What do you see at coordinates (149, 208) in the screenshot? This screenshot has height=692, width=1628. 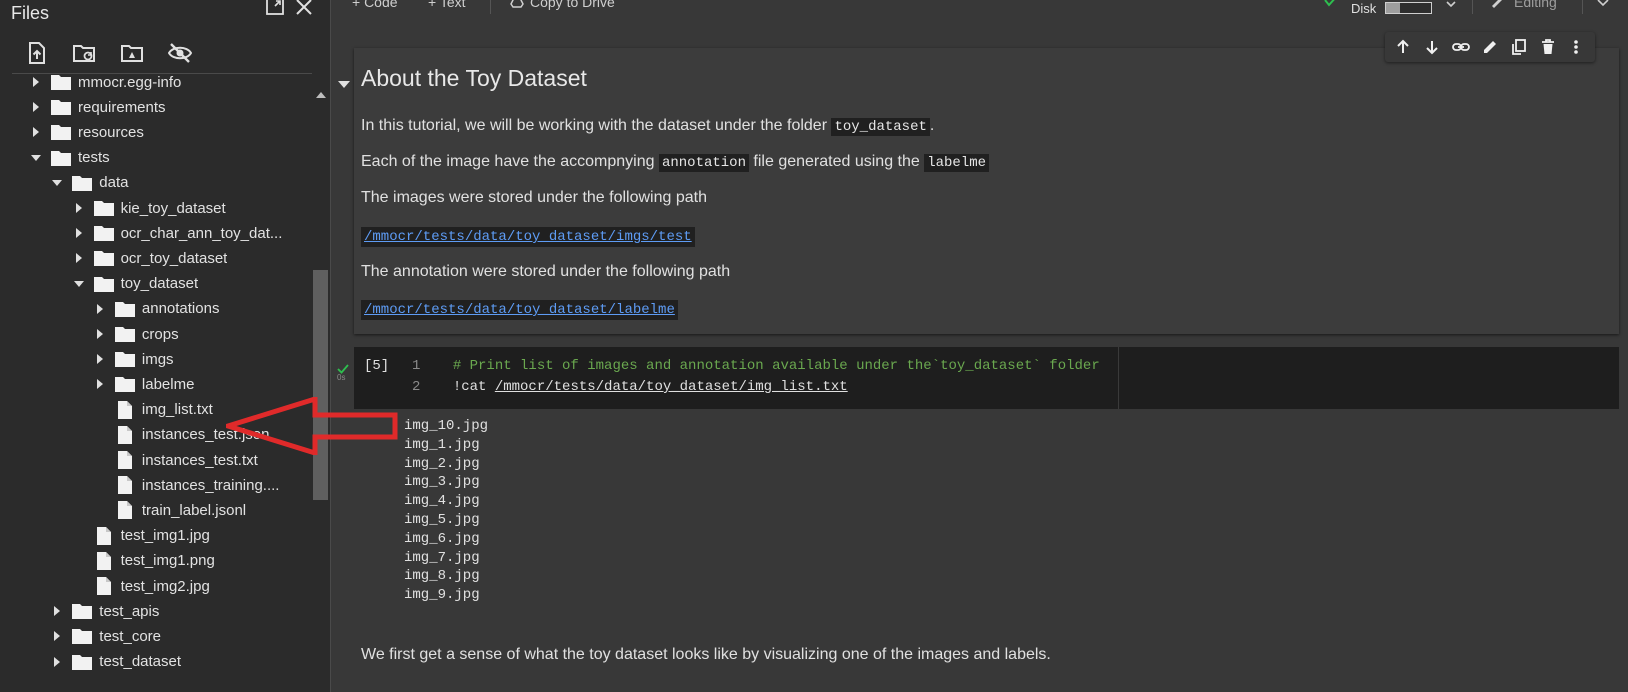 I see `tree-folder-item: kie_toy_dataset` at bounding box center [149, 208].